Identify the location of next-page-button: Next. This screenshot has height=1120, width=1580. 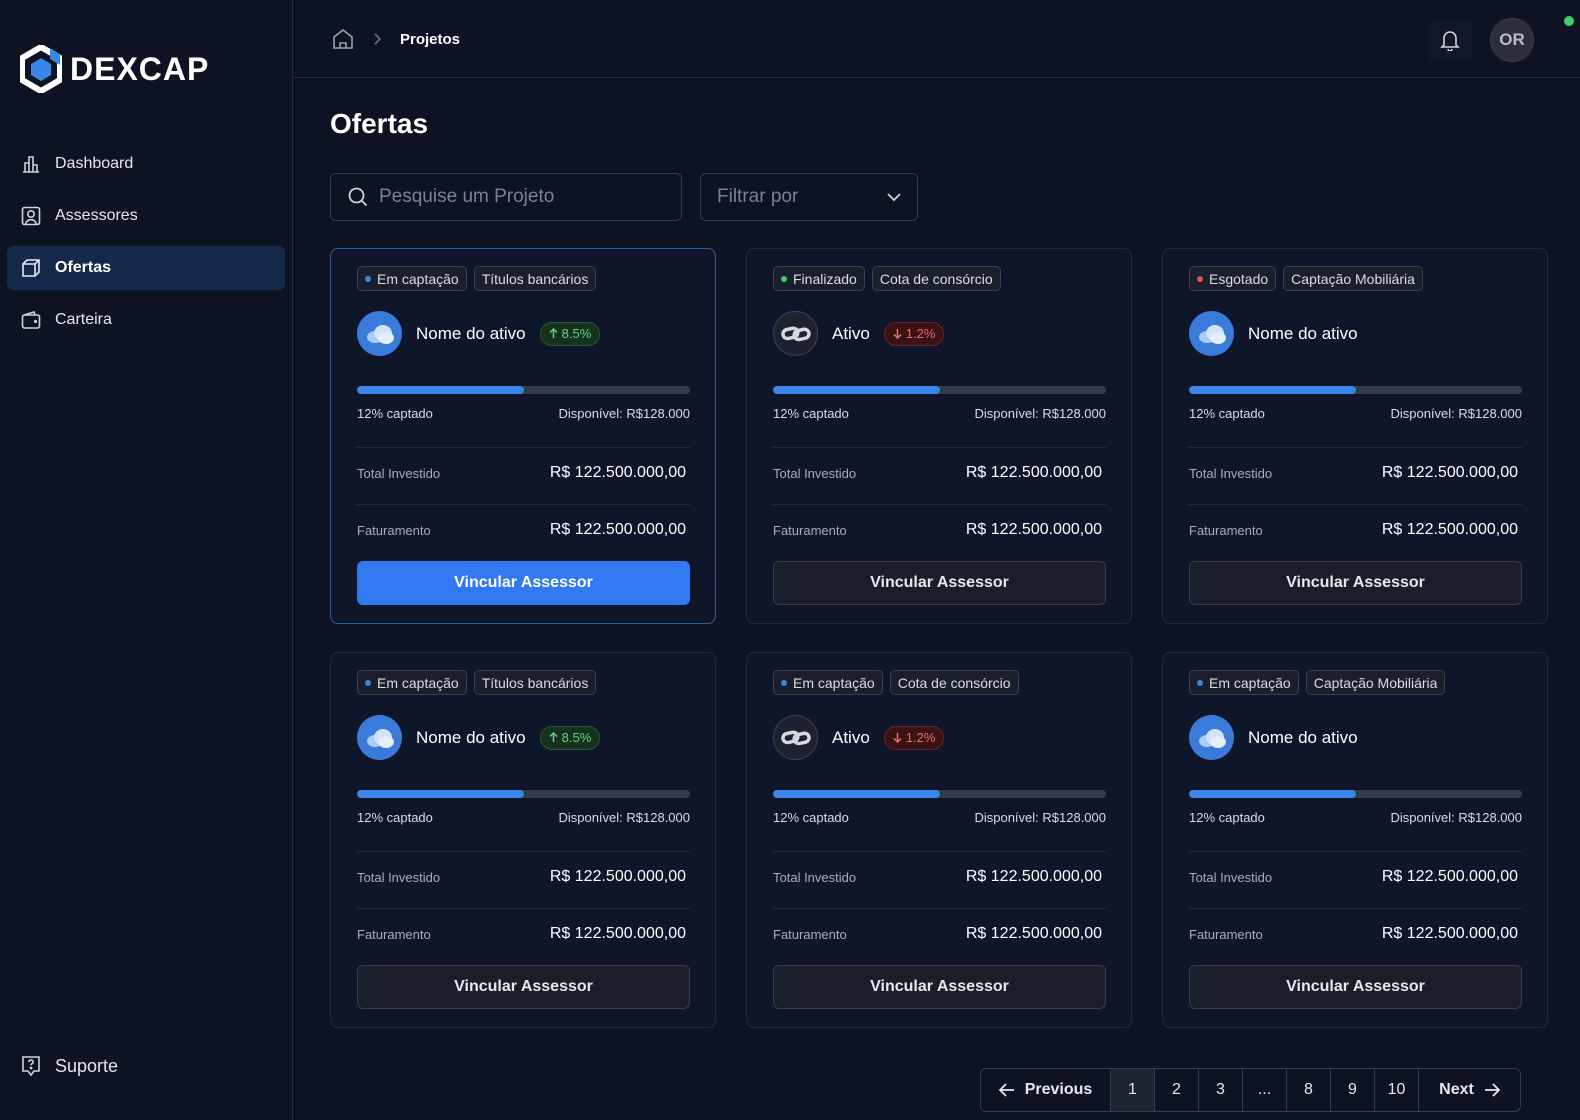
(1469, 1090).